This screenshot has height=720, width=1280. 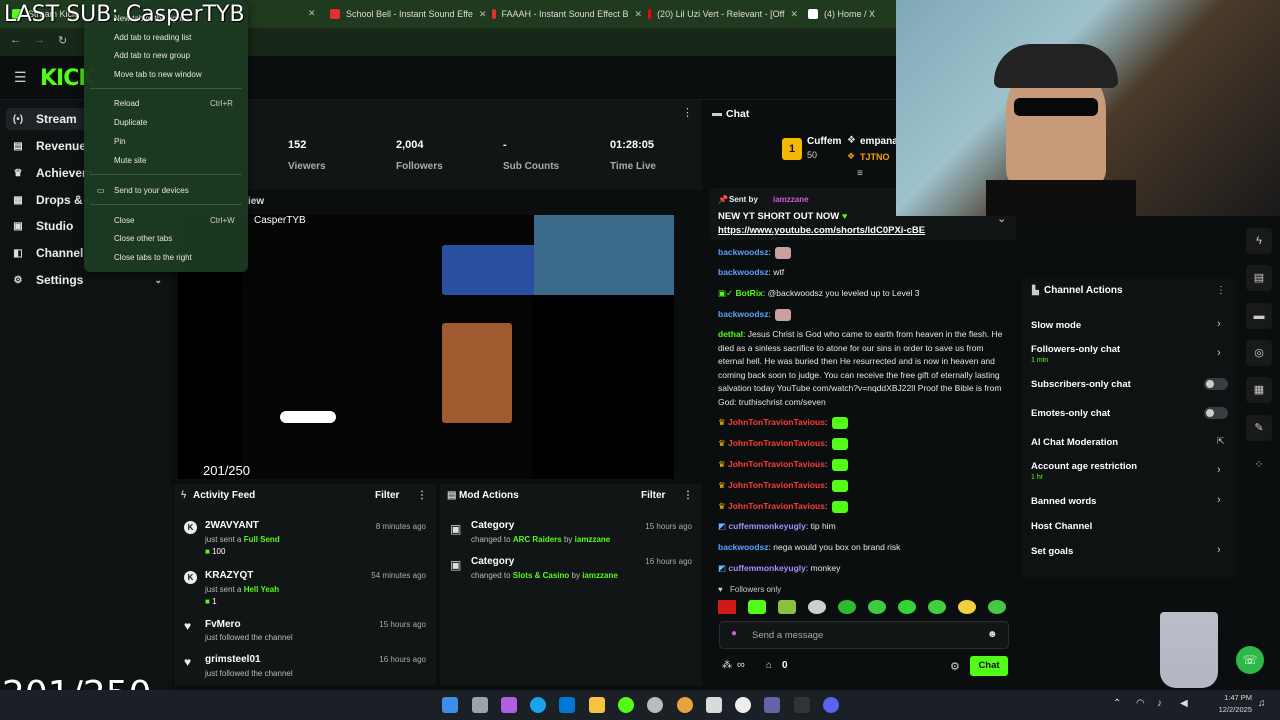 What do you see at coordinates (655, 705) in the screenshot?
I see `obs-icon` at bounding box center [655, 705].